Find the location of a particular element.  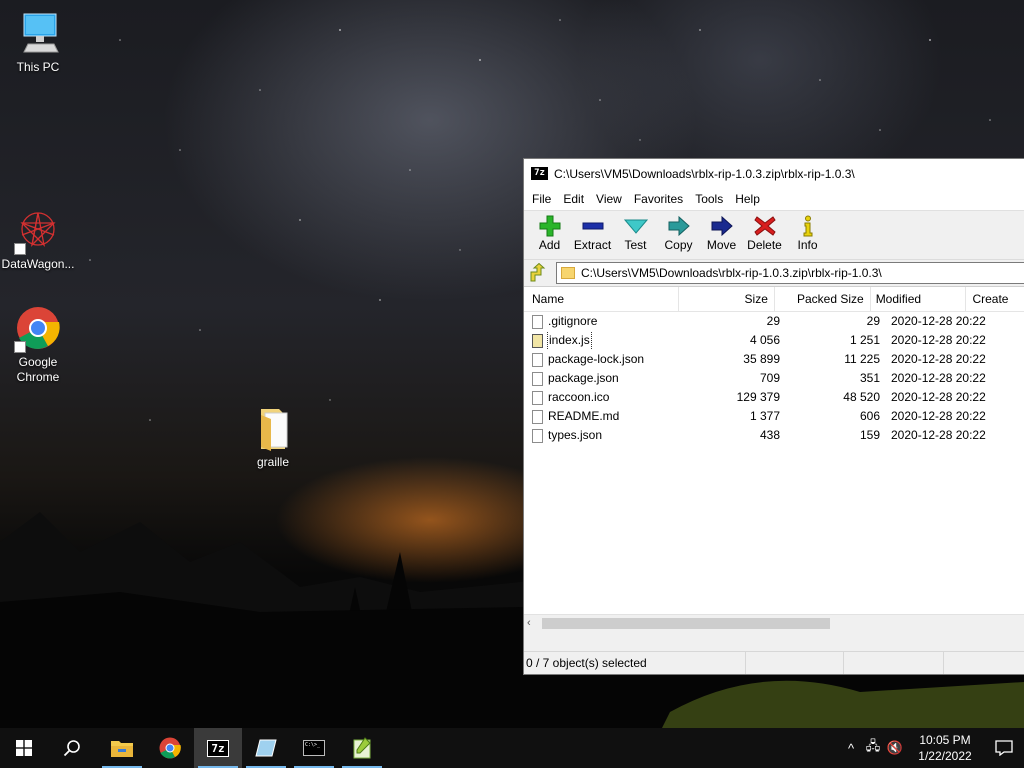

taskbar-command-prompt: C:\>_ is located at coordinates (314, 748).